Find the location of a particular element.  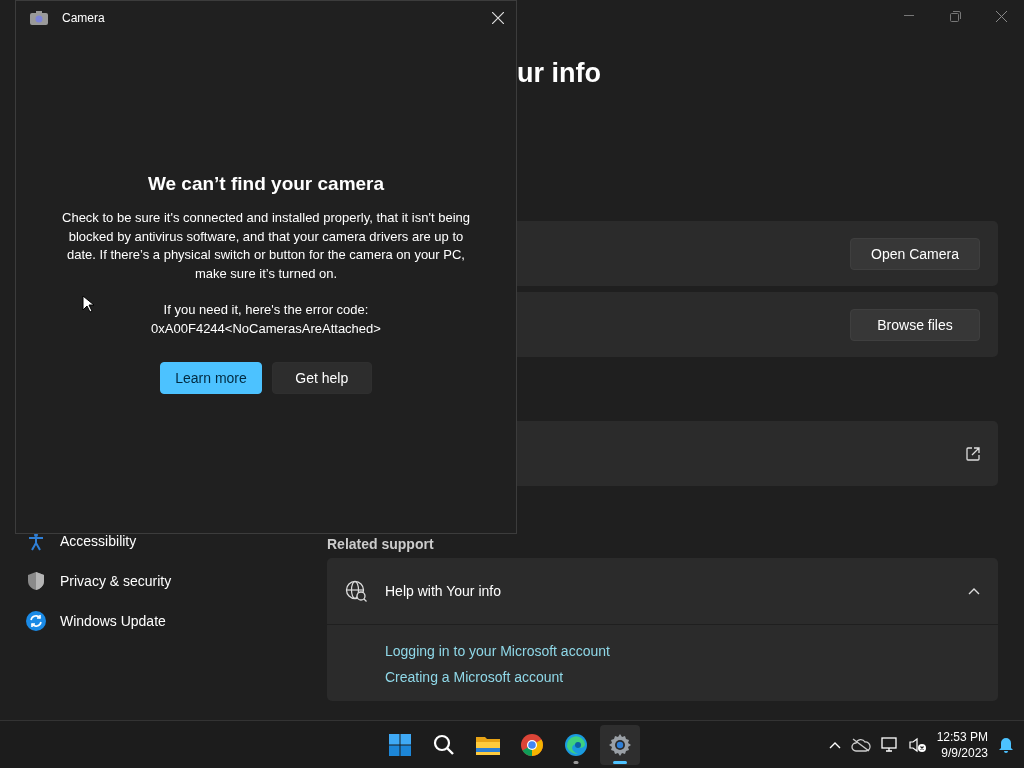

cloud-off-icon is located at coordinates (860, 744).